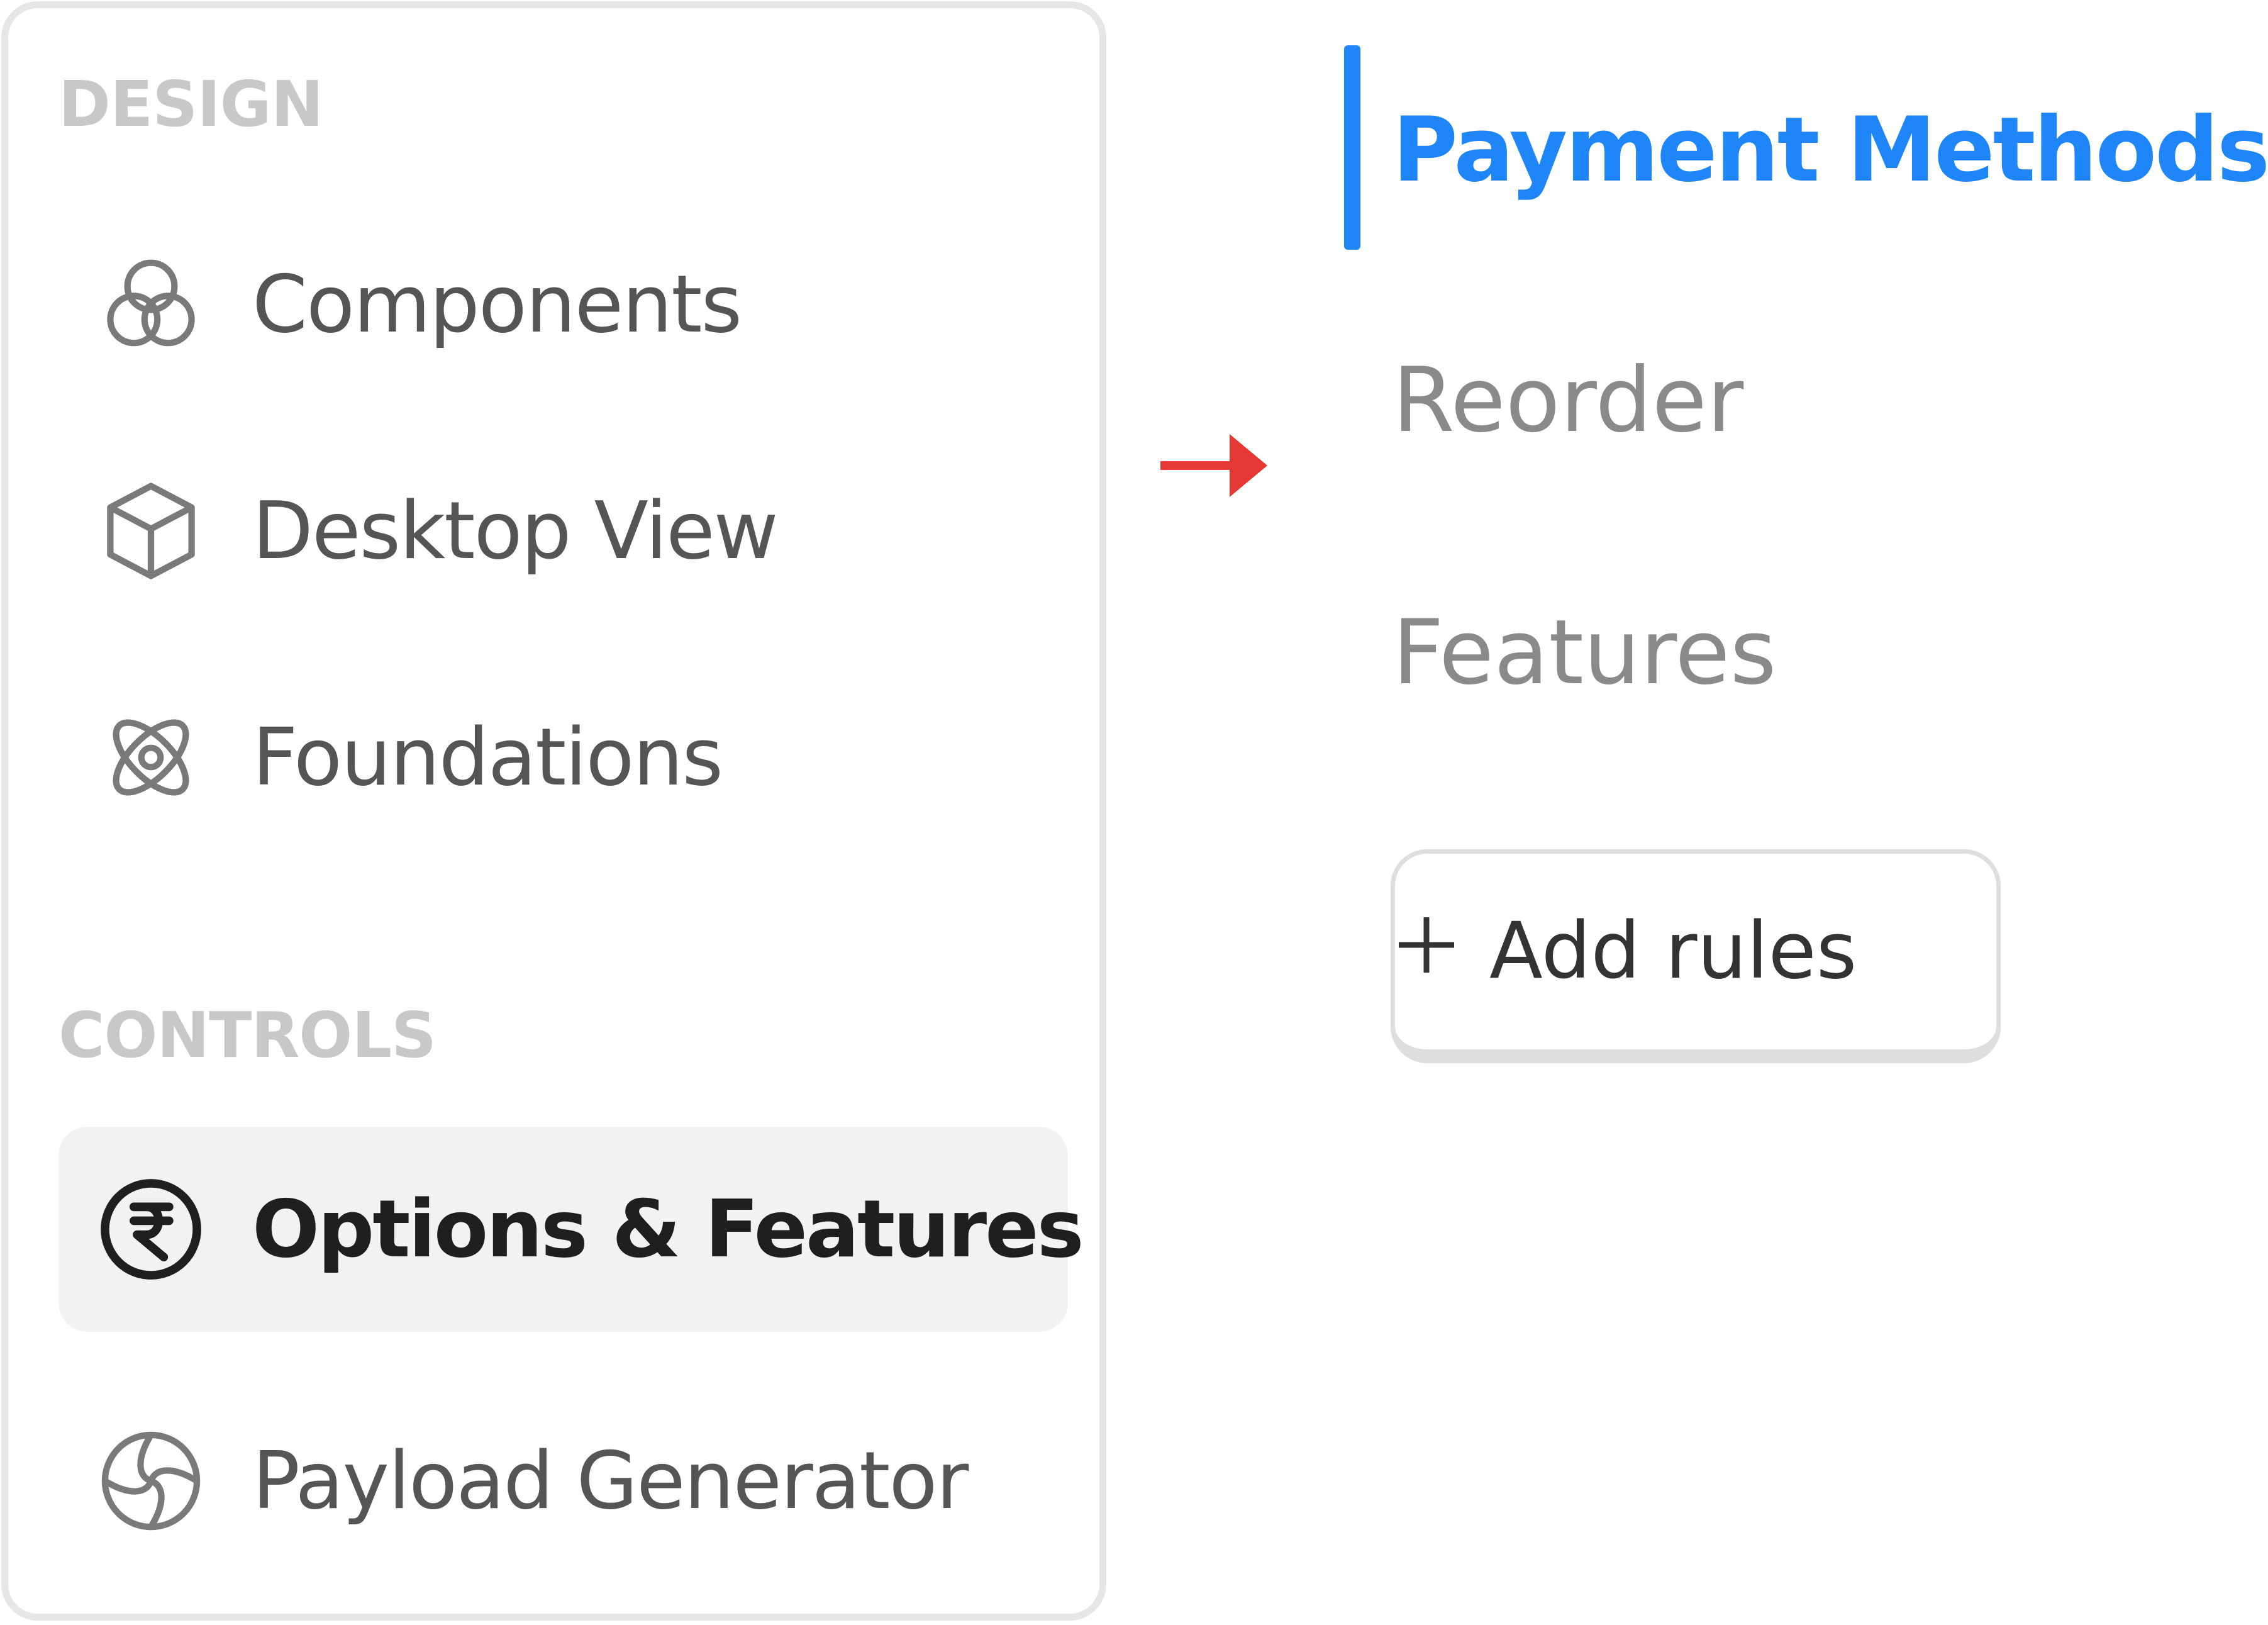 This screenshot has width=2268, height=1625. Describe the element at coordinates (610, 1480) in the screenshot. I see `sidebar-item-label: Payload Generator` at that location.